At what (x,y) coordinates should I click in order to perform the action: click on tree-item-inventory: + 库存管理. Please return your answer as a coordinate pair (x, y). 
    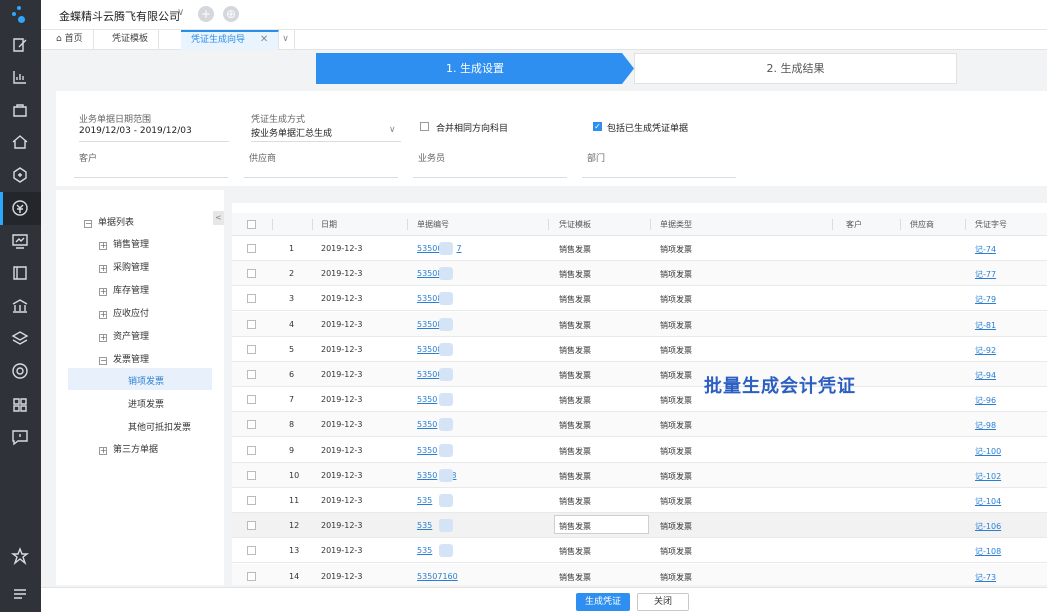
    Looking at the image, I should click on (124, 289).